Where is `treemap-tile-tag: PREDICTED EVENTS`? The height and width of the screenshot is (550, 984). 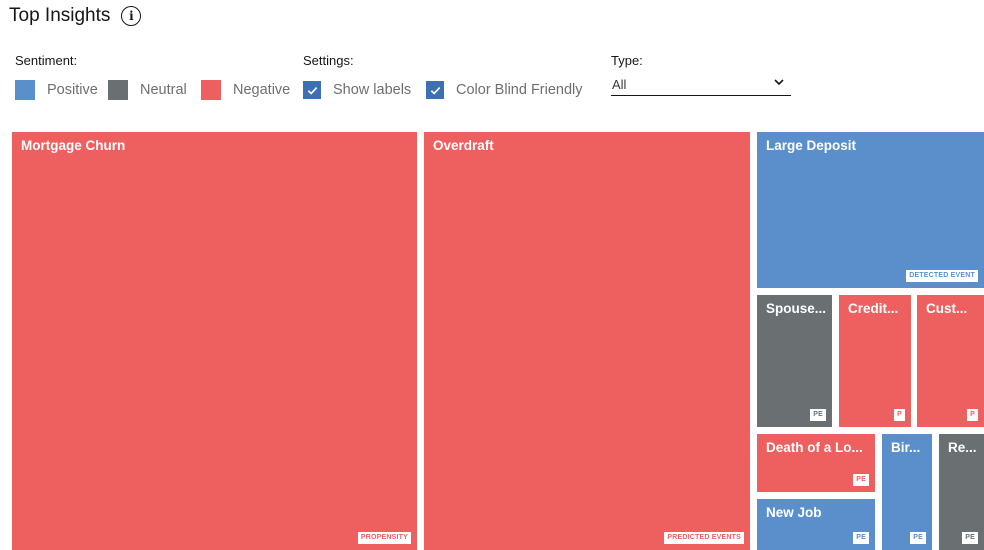
treemap-tile-tag: PREDICTED EVENTS is located at coordinates (704, 538).